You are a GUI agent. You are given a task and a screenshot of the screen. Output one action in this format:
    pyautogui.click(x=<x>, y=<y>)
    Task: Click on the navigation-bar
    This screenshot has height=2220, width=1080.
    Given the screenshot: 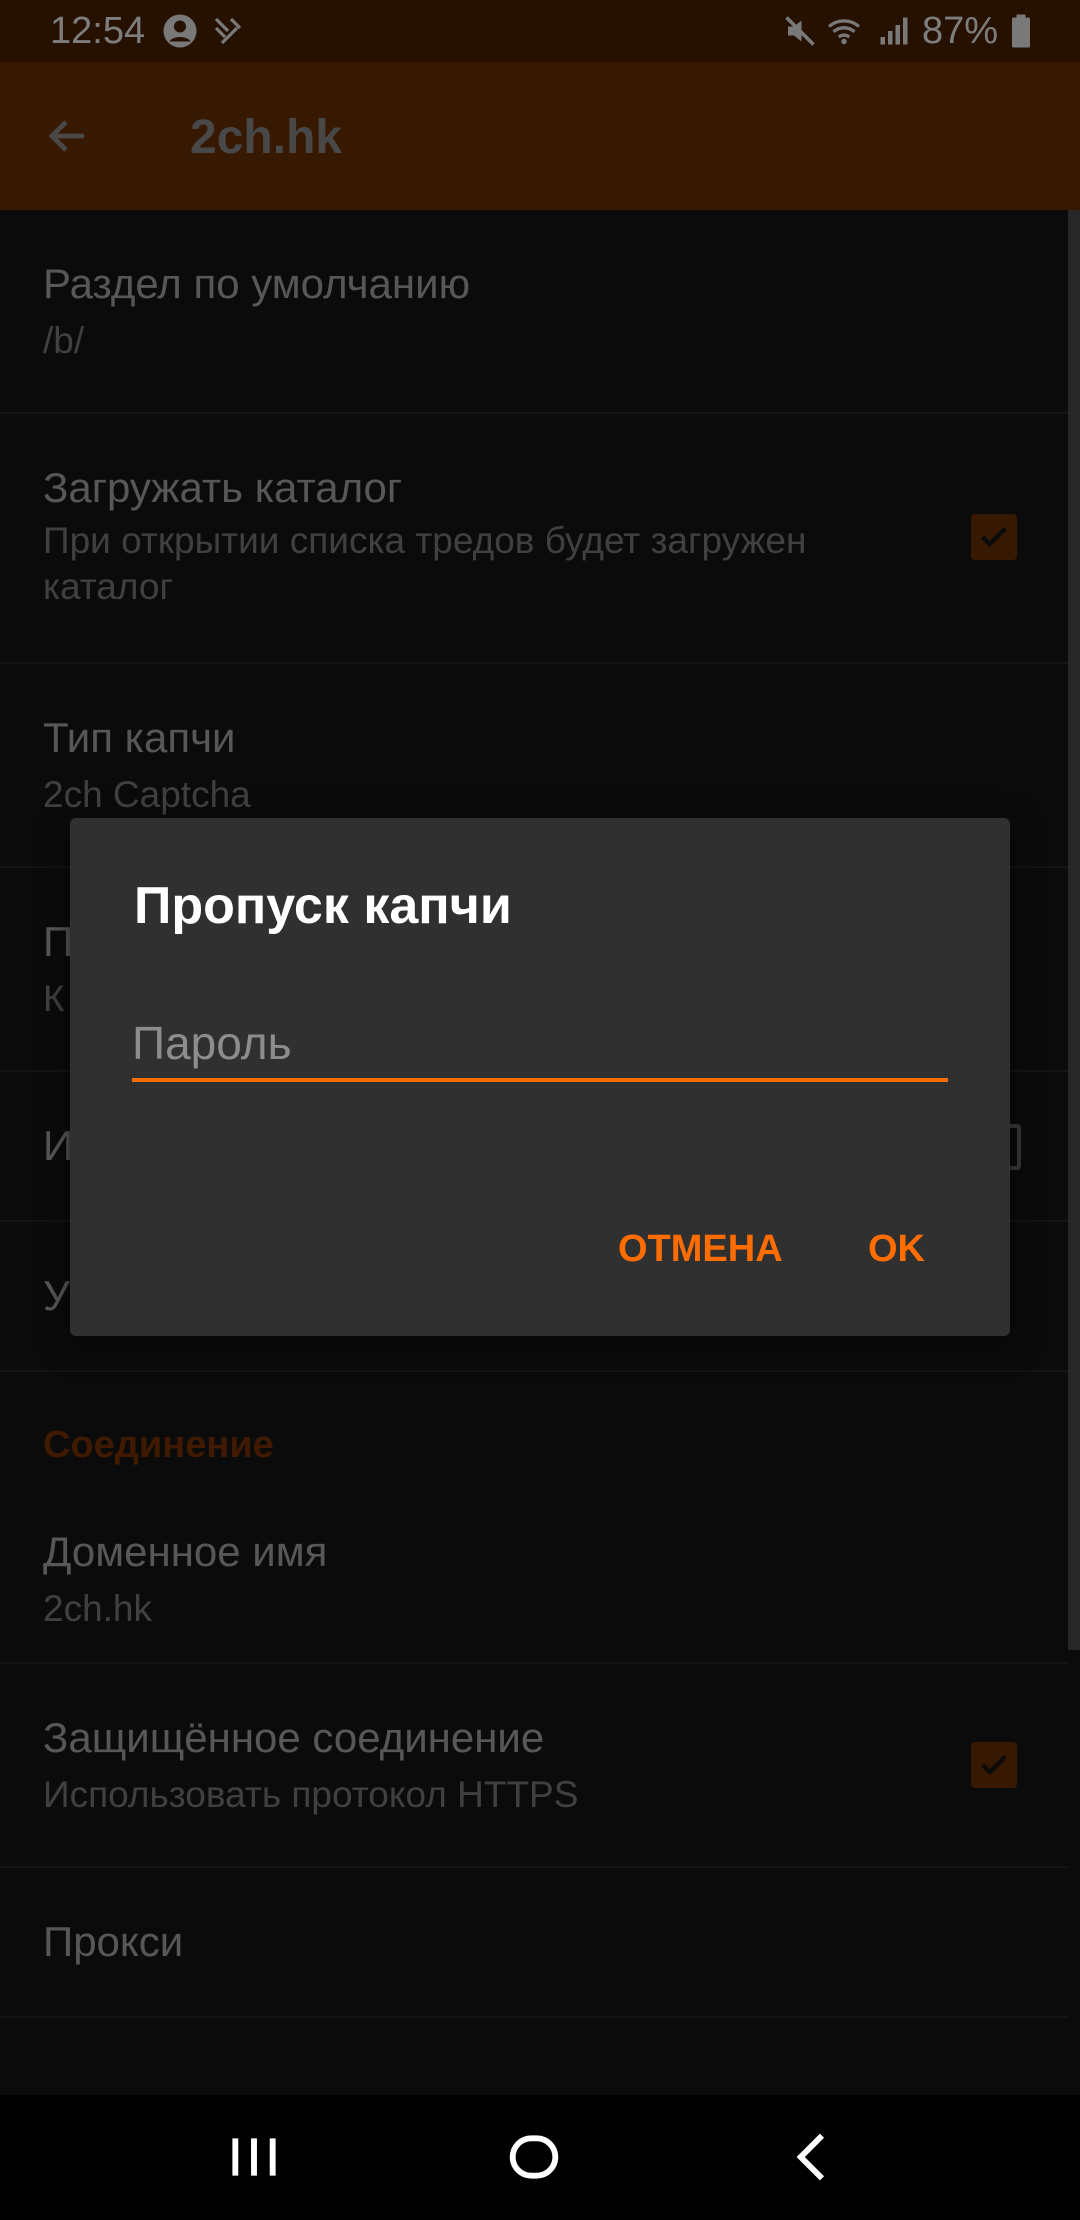 What is the action you would take?
    pyautogui.click(x=540, y=2157)
    